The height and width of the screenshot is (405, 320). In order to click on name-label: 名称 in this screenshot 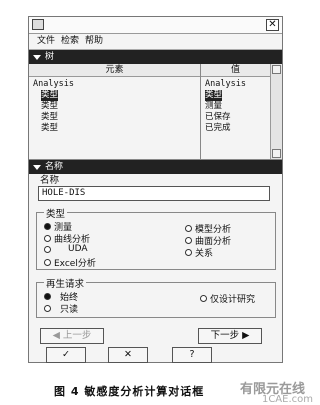, I will do `click(50, 180)`.